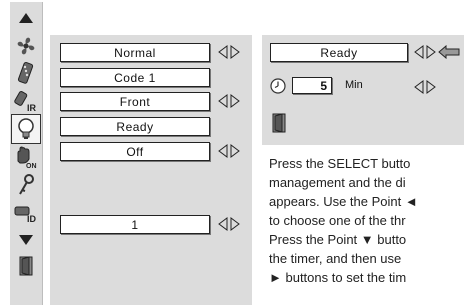  What do you see at coordinates (354, 85) in the screenshot?
I see `timer-unit-label: Min` at bounding box center [354, 85].